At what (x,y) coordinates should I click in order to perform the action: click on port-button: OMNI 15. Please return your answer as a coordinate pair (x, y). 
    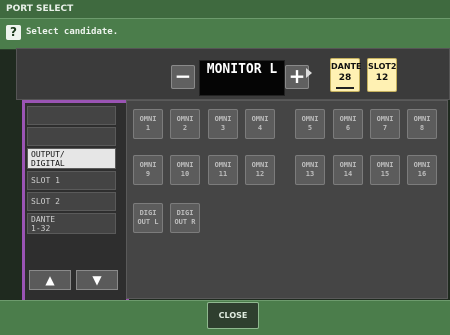
    Looking at the image, I should click on (385, 170).